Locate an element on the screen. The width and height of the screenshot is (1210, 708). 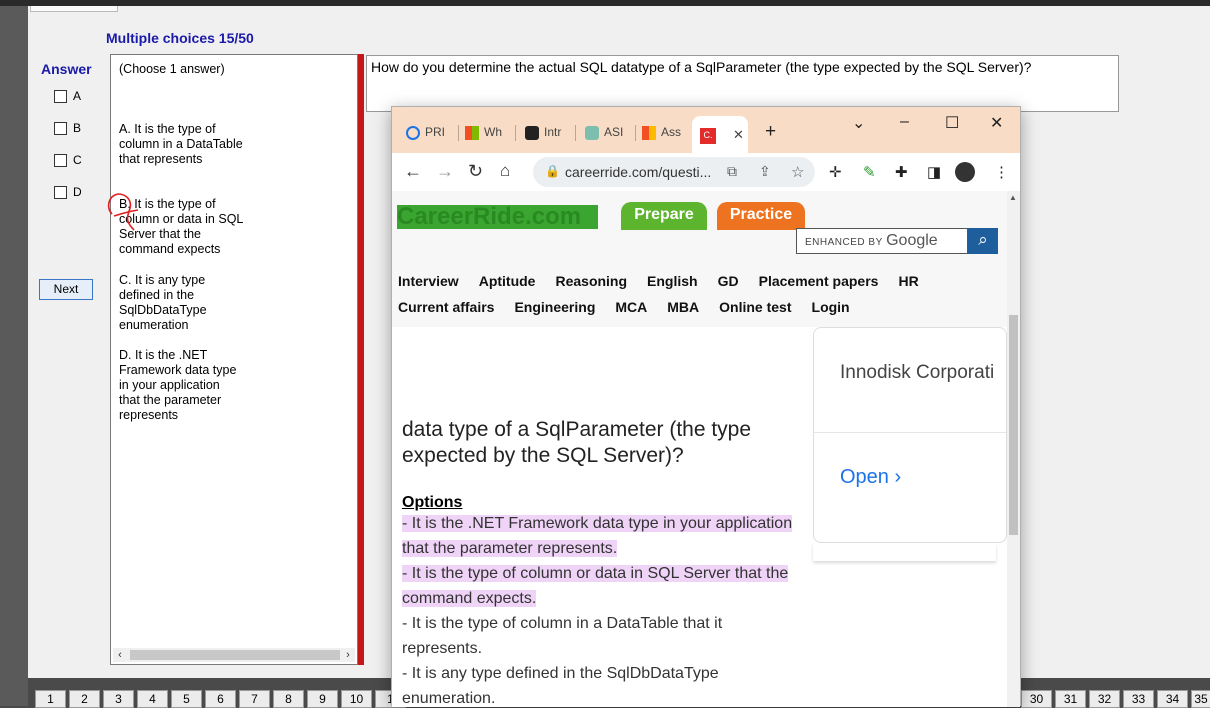
option-line-4: command expects. is located at coordinates (469, 598).